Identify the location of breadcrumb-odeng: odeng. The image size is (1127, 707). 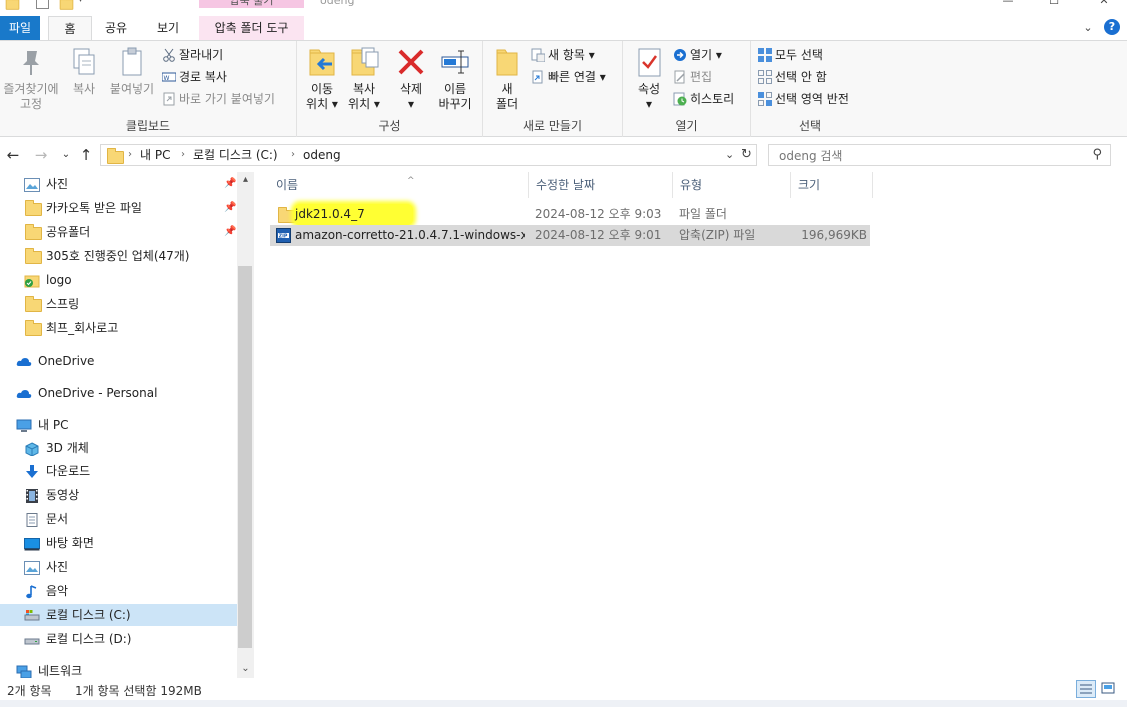
(322, 155).